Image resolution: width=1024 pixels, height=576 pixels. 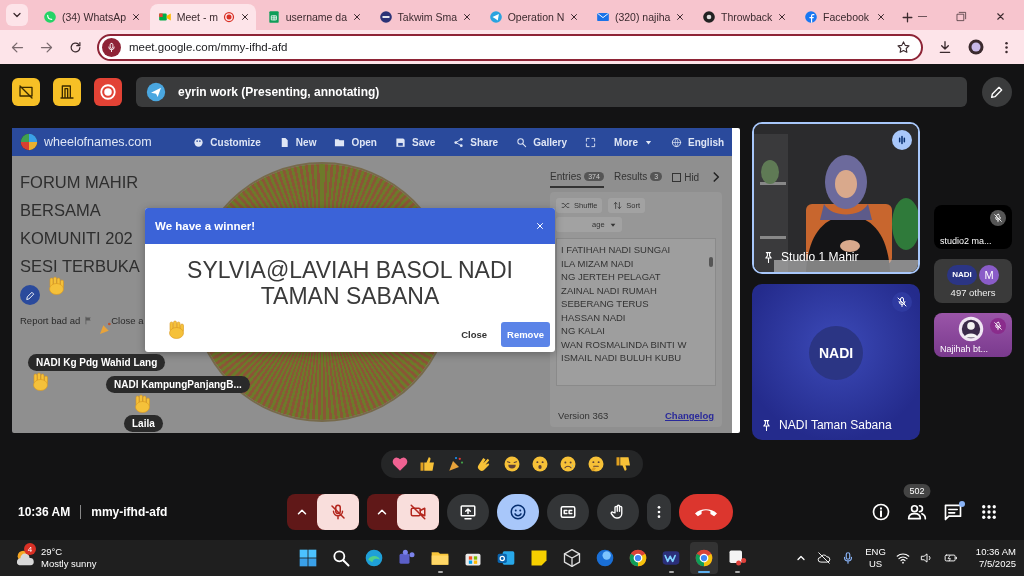 I want to click on weather-widget: 4 29°C Mostly sunny, so click(x=154, y=558).